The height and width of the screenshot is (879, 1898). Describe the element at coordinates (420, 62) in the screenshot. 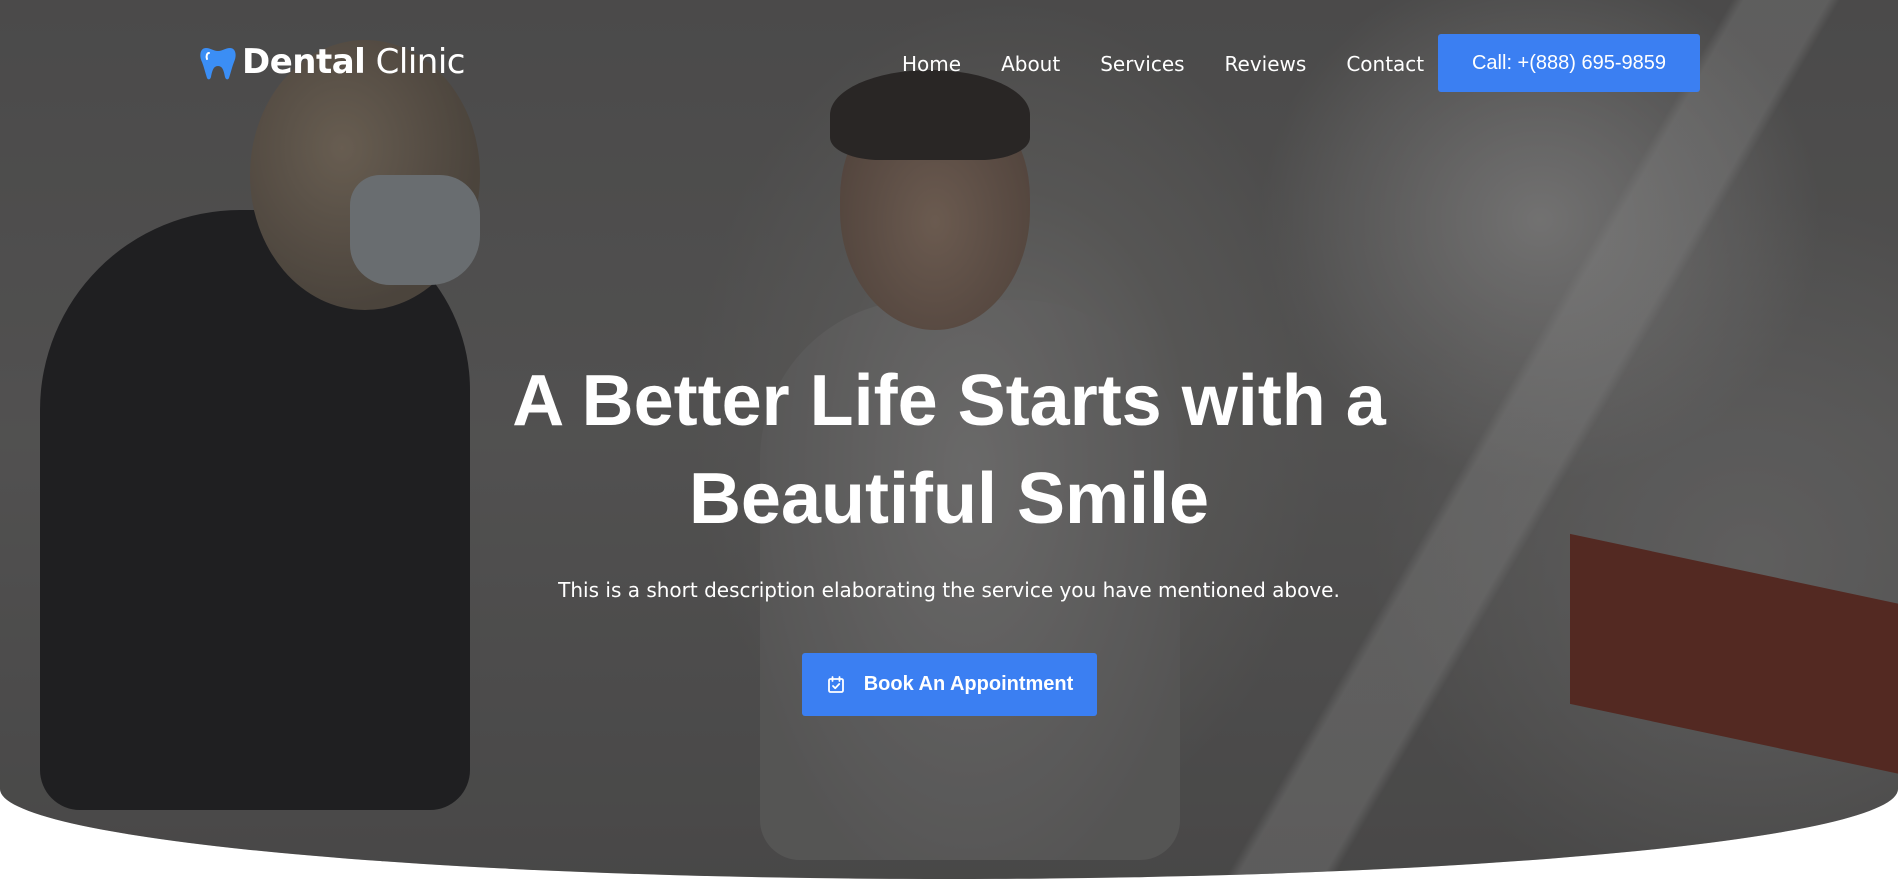

I see `site-logo-name-light: Clinic` at that location.